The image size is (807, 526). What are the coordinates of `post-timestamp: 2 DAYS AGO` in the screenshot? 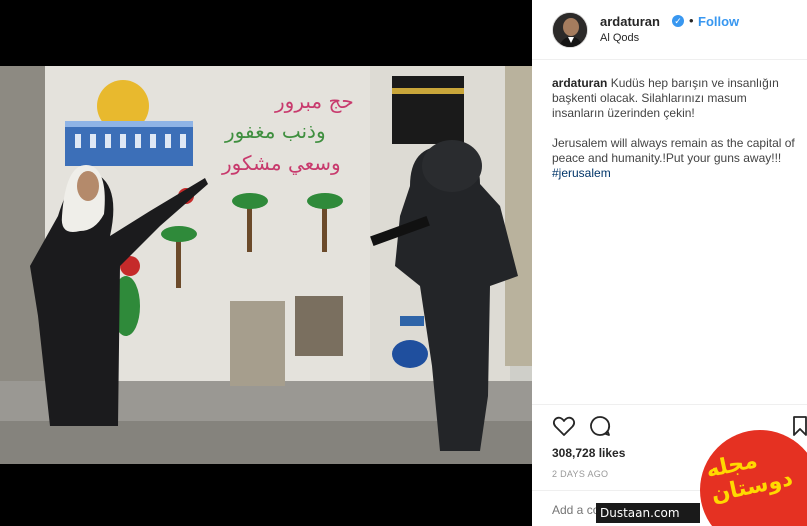 It's located at (580, 474).